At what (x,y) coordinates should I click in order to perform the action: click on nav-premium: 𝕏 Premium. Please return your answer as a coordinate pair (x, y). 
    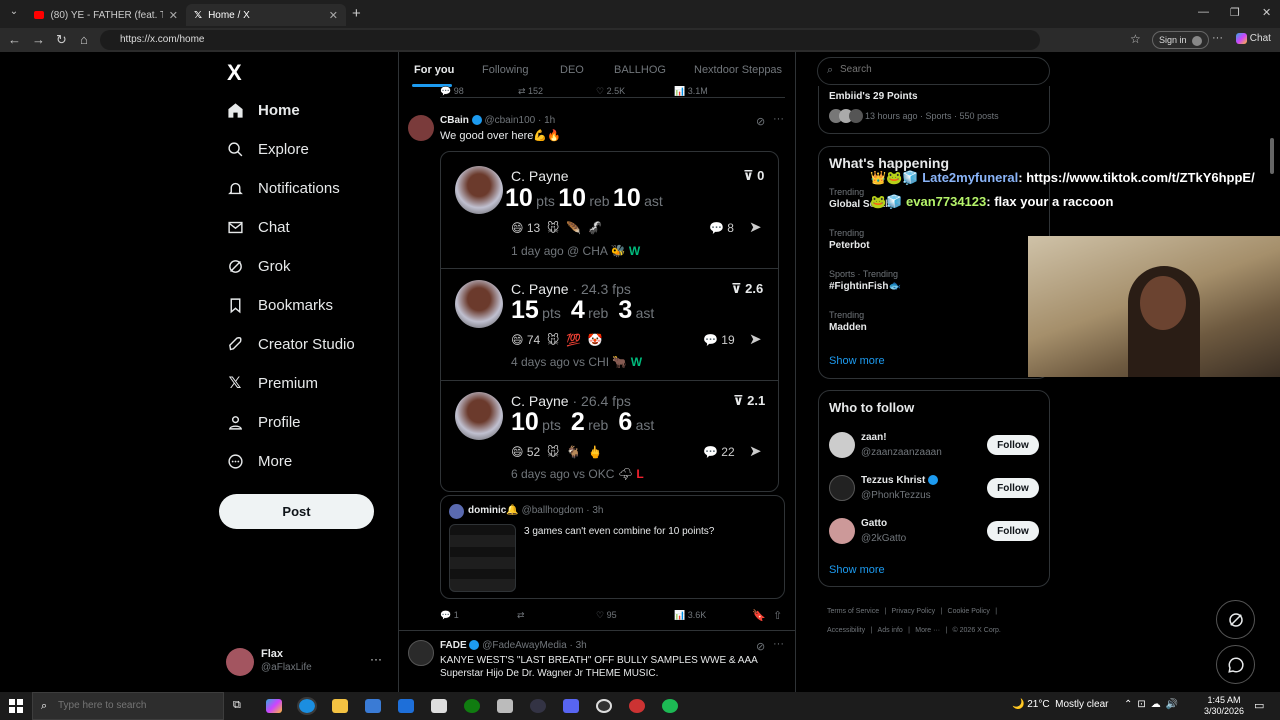
    Looking at the image, I should click on (272, 383).